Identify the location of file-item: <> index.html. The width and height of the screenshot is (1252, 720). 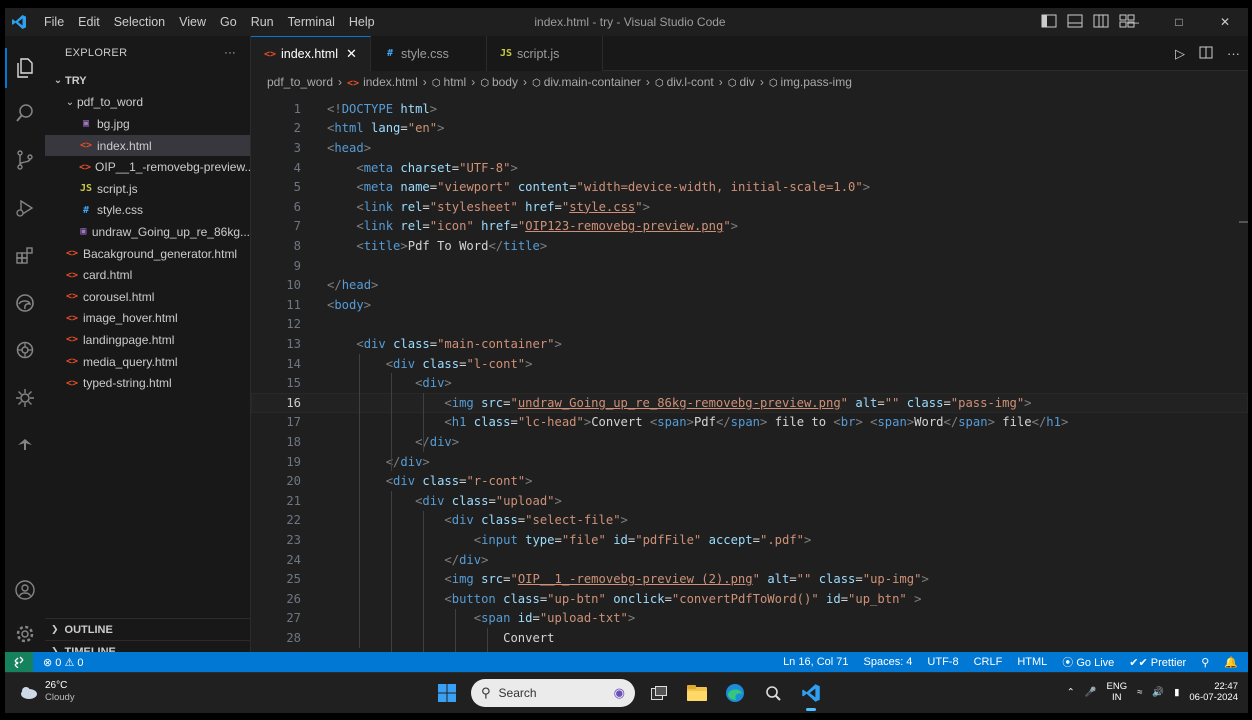
(147, 145).